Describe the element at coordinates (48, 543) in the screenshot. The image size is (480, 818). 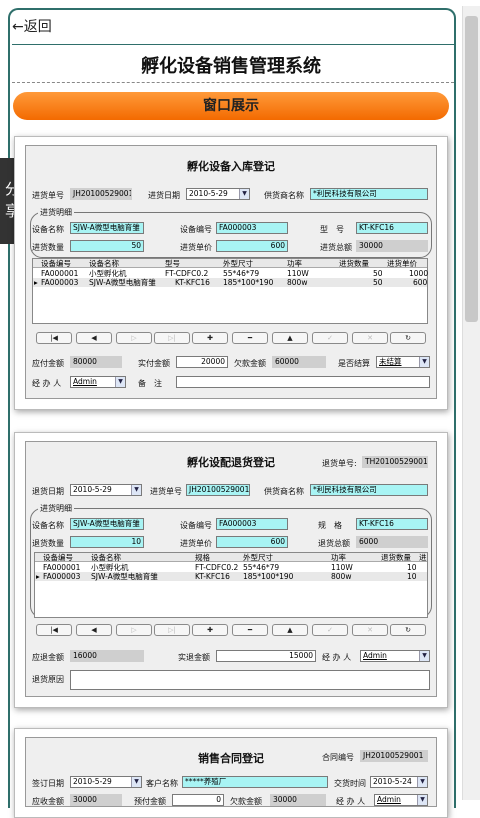
I see `label: 退货数量` at that location.